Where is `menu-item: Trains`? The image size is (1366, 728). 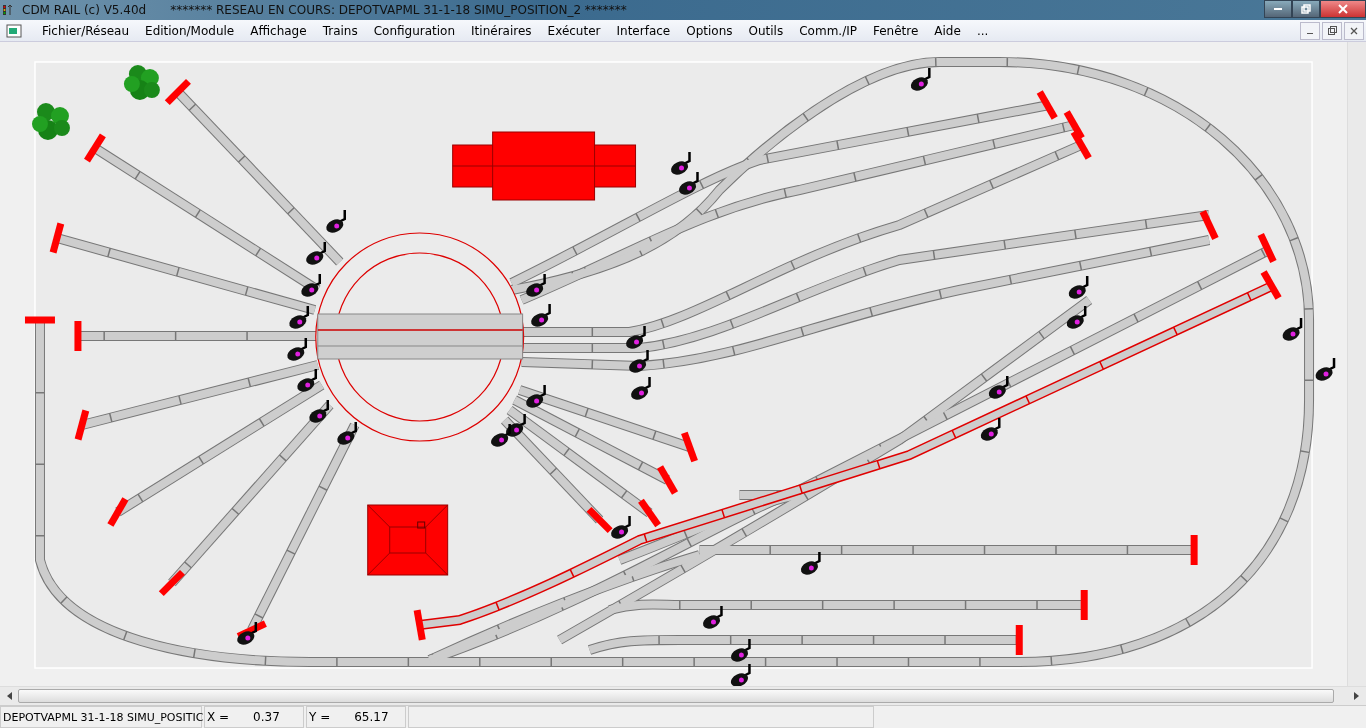 menu-item: Trains is located at coordinates (340, 30).